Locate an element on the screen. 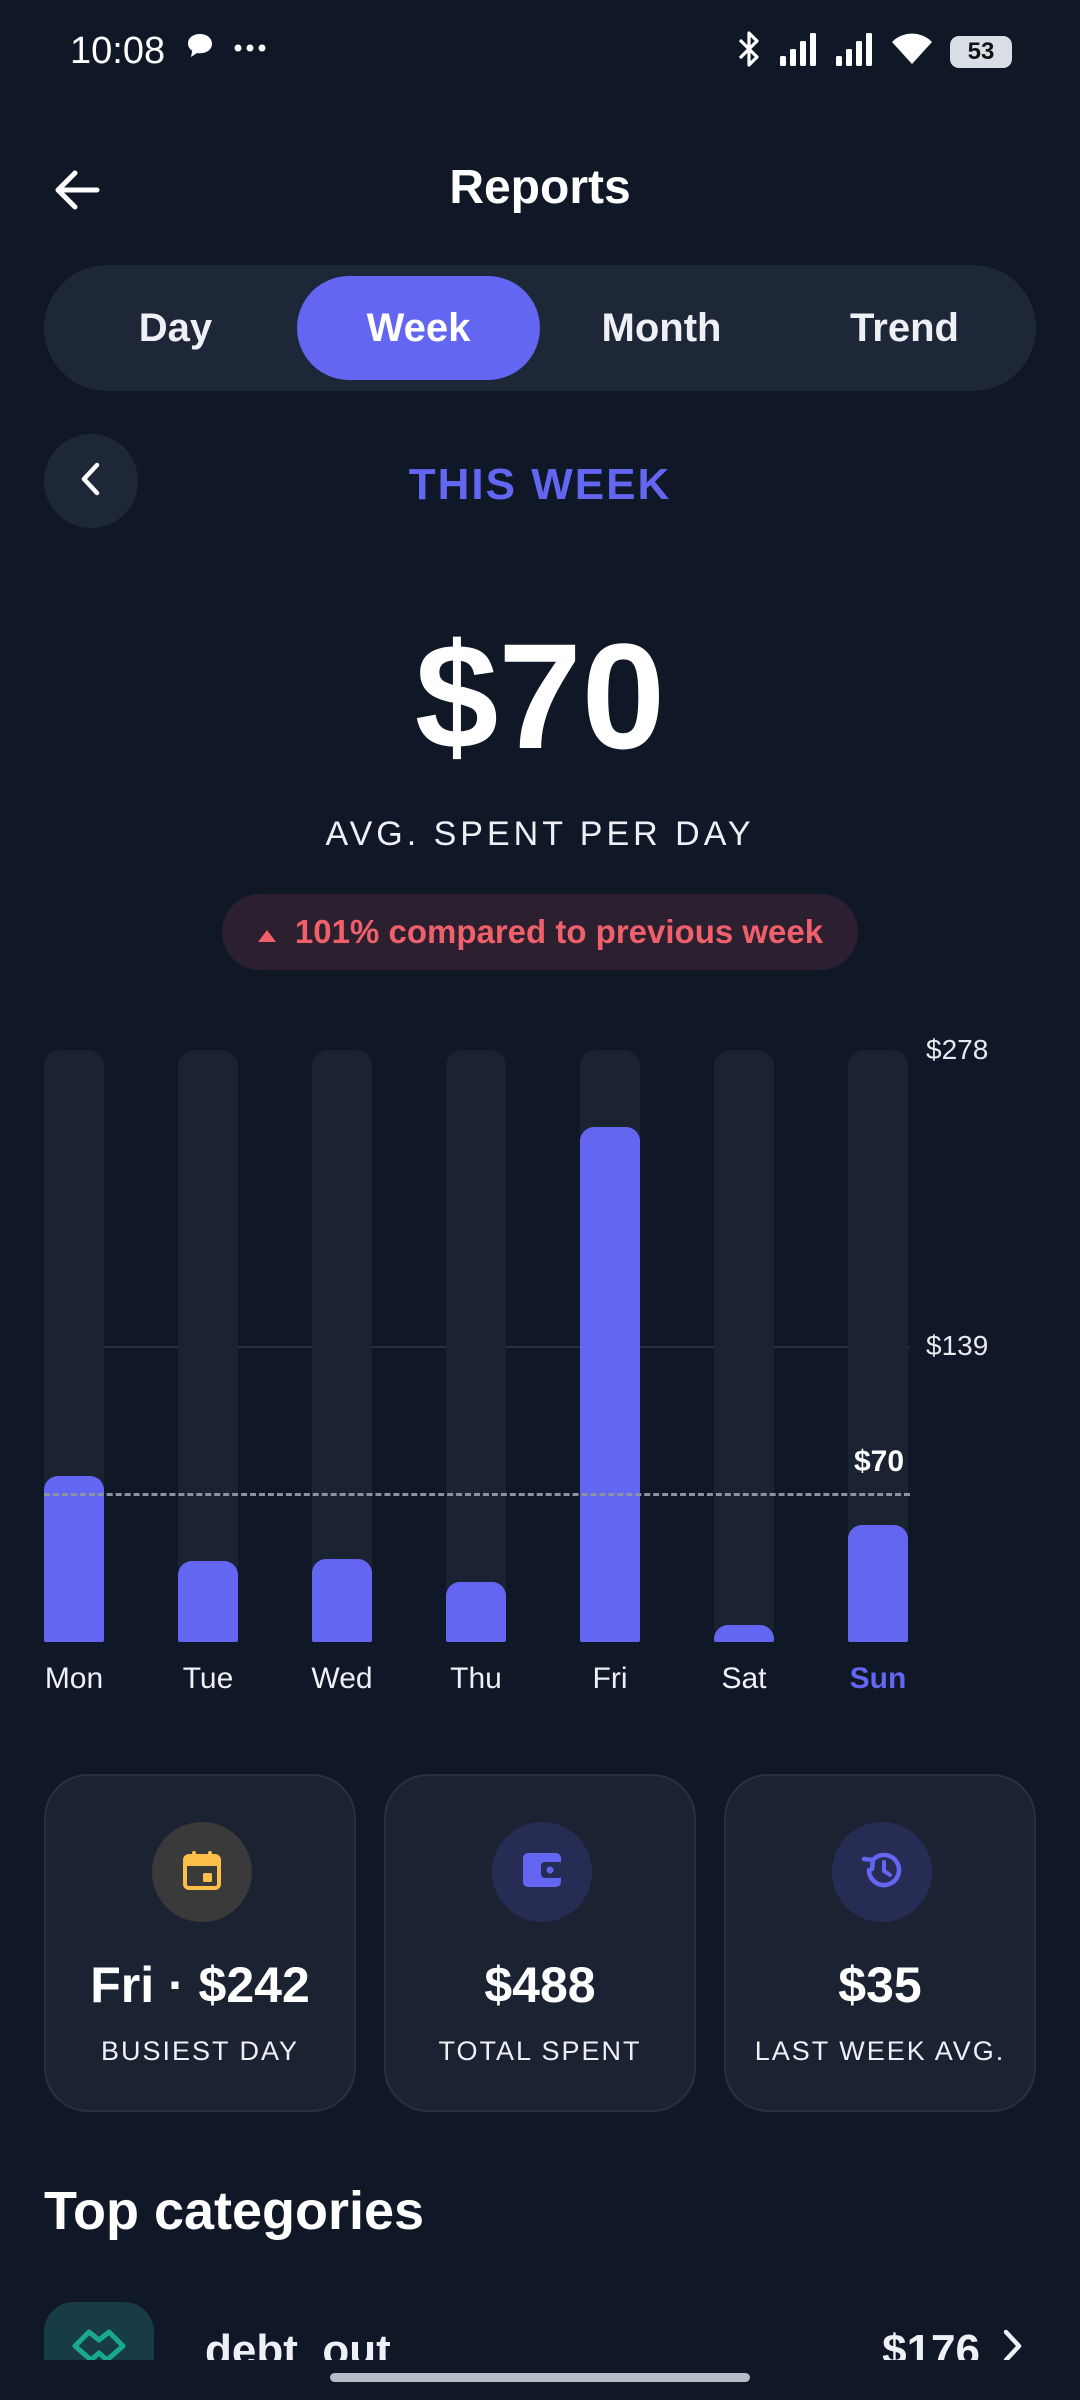 Image resolution: width=1080 pixels, height=2400 pixels. period-label: THIS WEEK is located at coordinates (540, 484).